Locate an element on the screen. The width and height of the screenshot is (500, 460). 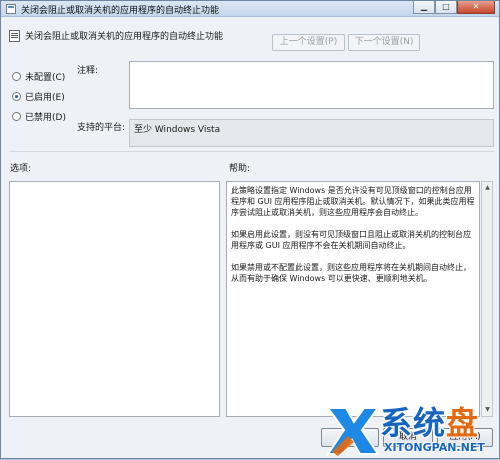
setting-icon is located at coordinates (14, 35).